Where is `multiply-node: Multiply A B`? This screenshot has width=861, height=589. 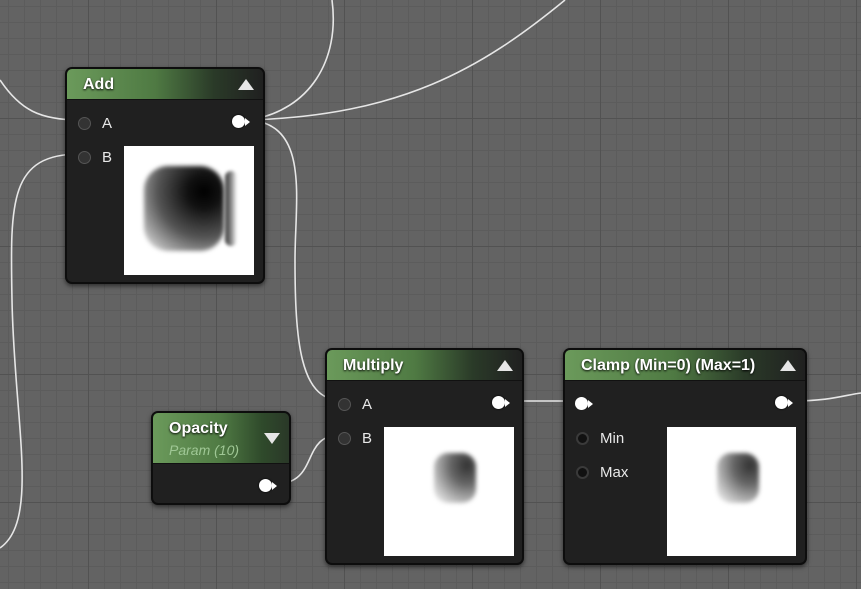
multiply-node: Multiply A B is located at coordinates (424, 456).